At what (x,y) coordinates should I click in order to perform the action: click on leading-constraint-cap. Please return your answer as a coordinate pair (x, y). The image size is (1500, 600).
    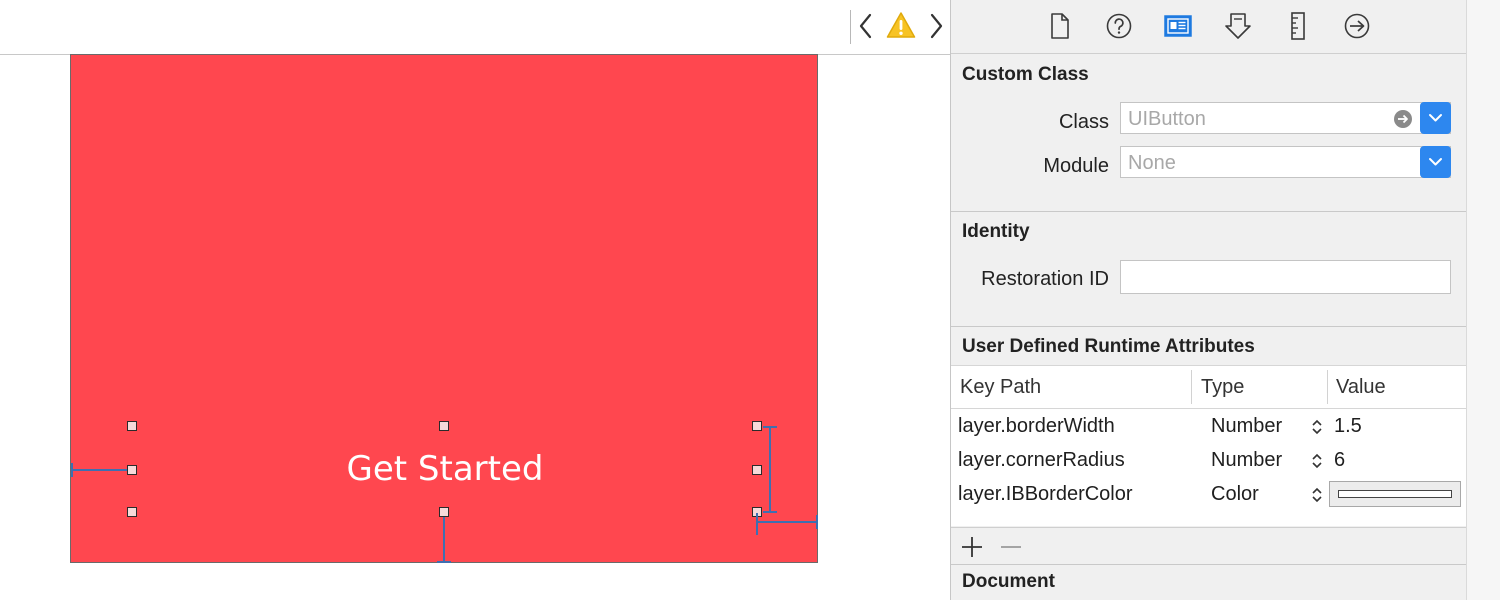
    Looking at the image, I should click on (72, 470).